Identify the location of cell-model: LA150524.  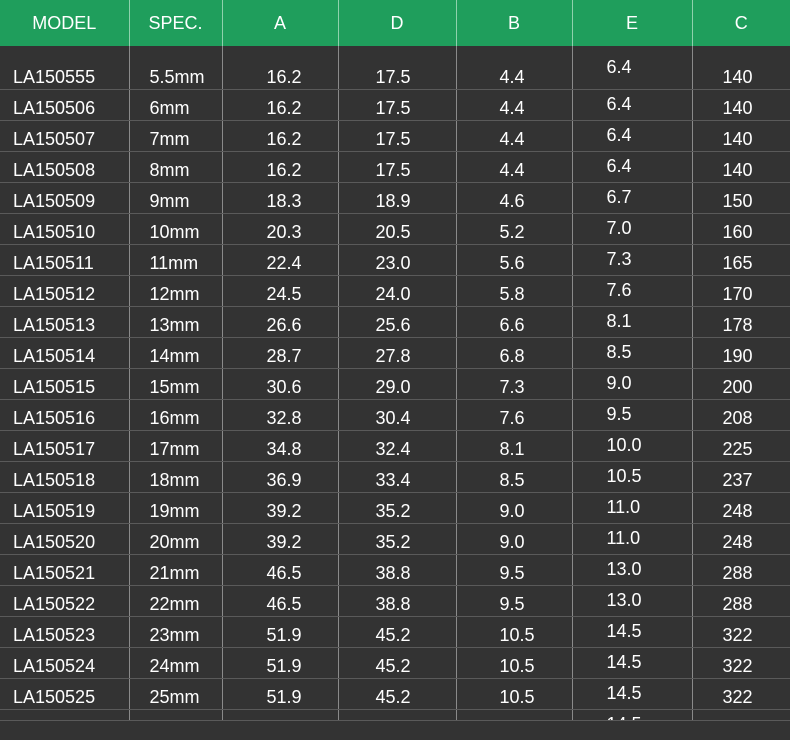
(64, 663).